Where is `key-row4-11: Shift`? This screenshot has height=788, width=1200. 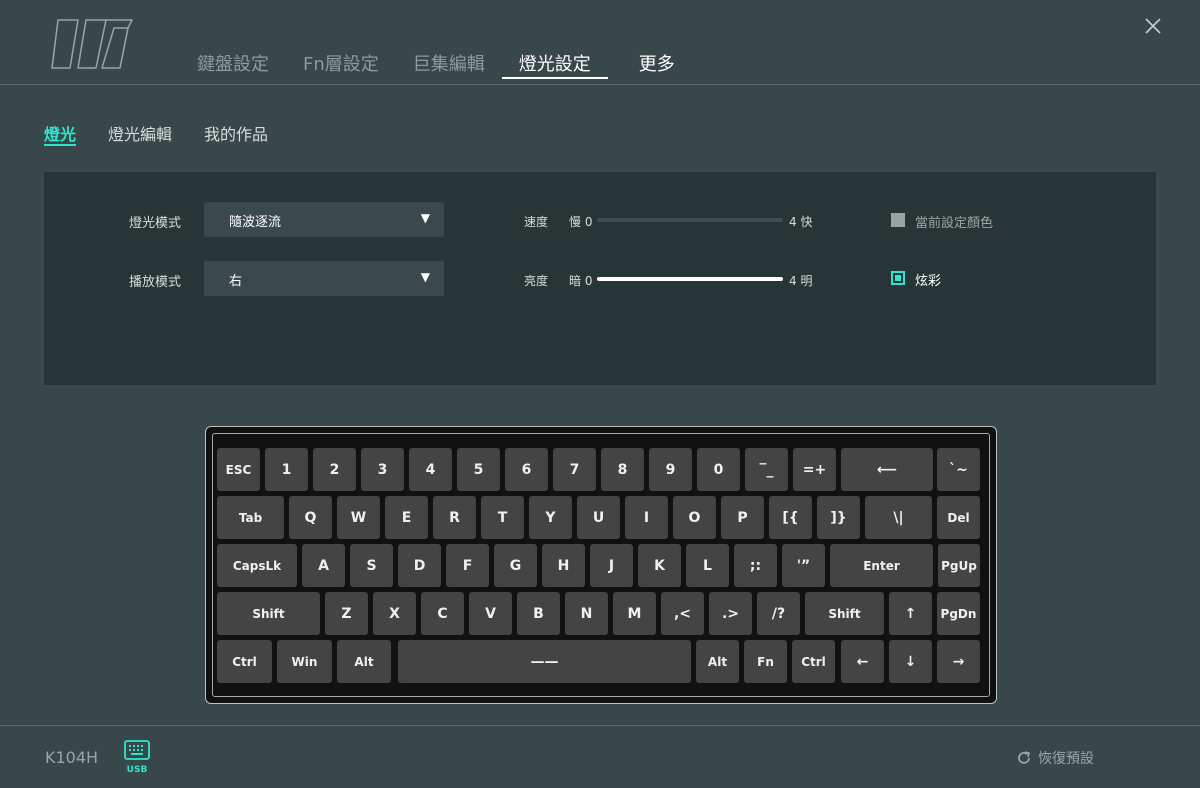
key-row4-11: Shift is located at coordinates (844, 613).